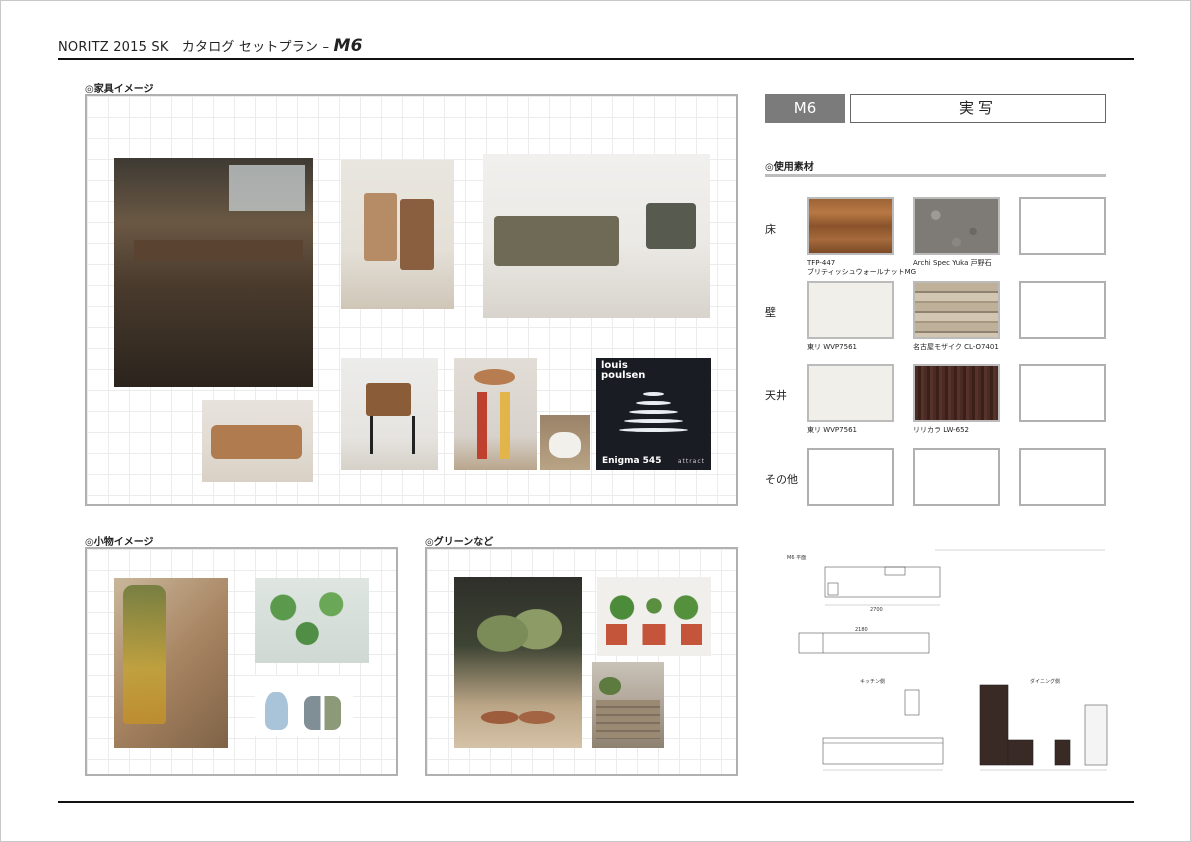 The width and height of the screenshot is (1191, 842). What do you see at coordinates (882, 582) in the screenshot?
I see `plan-counter-outline` at bounding box center [882, 582].